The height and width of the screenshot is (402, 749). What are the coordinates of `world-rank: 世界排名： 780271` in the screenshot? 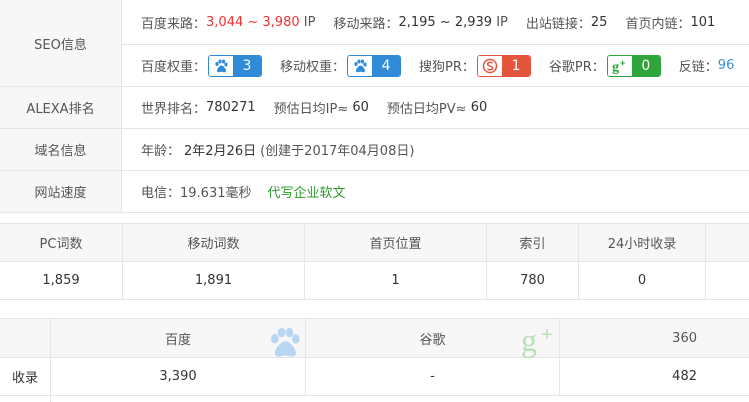 It's located at (198, 107).